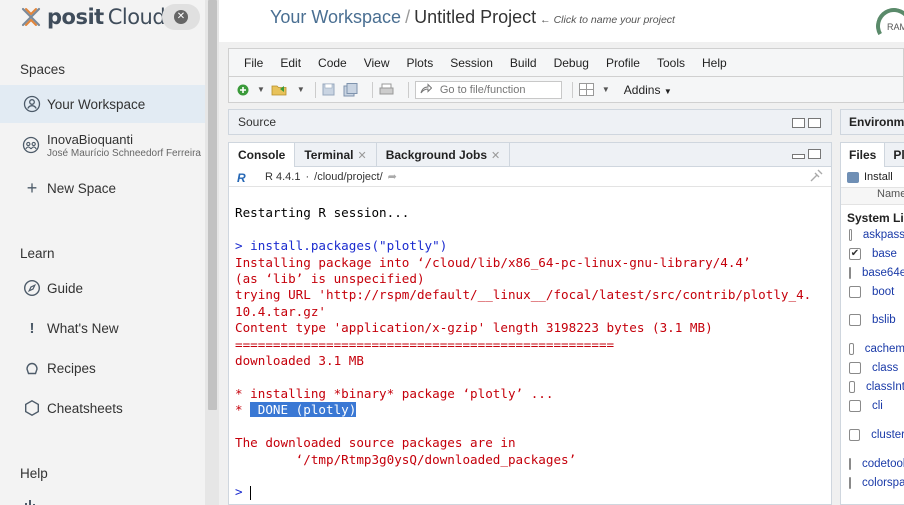  I want to click on new-space-button: + New Space, so click(102, 188).